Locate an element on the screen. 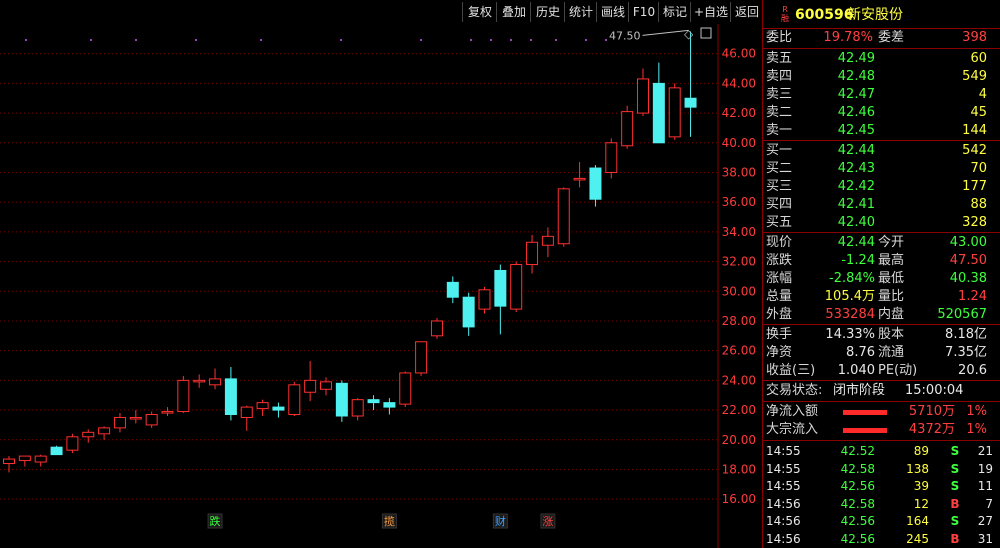 The width and height of the screenshot is (1000, 548). stock-name: 新安股份 is located at coordinates (875, 15).